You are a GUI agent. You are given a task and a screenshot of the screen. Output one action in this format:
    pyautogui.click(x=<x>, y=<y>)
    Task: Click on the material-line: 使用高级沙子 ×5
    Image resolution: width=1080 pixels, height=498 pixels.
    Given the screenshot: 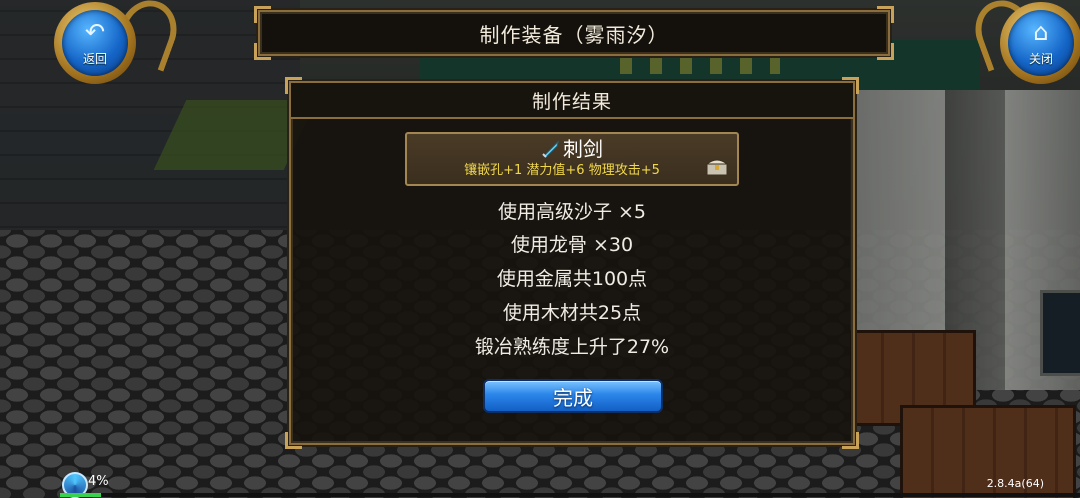 What is the action you would take?
    pyautogui.click(x=572, y=212)
    